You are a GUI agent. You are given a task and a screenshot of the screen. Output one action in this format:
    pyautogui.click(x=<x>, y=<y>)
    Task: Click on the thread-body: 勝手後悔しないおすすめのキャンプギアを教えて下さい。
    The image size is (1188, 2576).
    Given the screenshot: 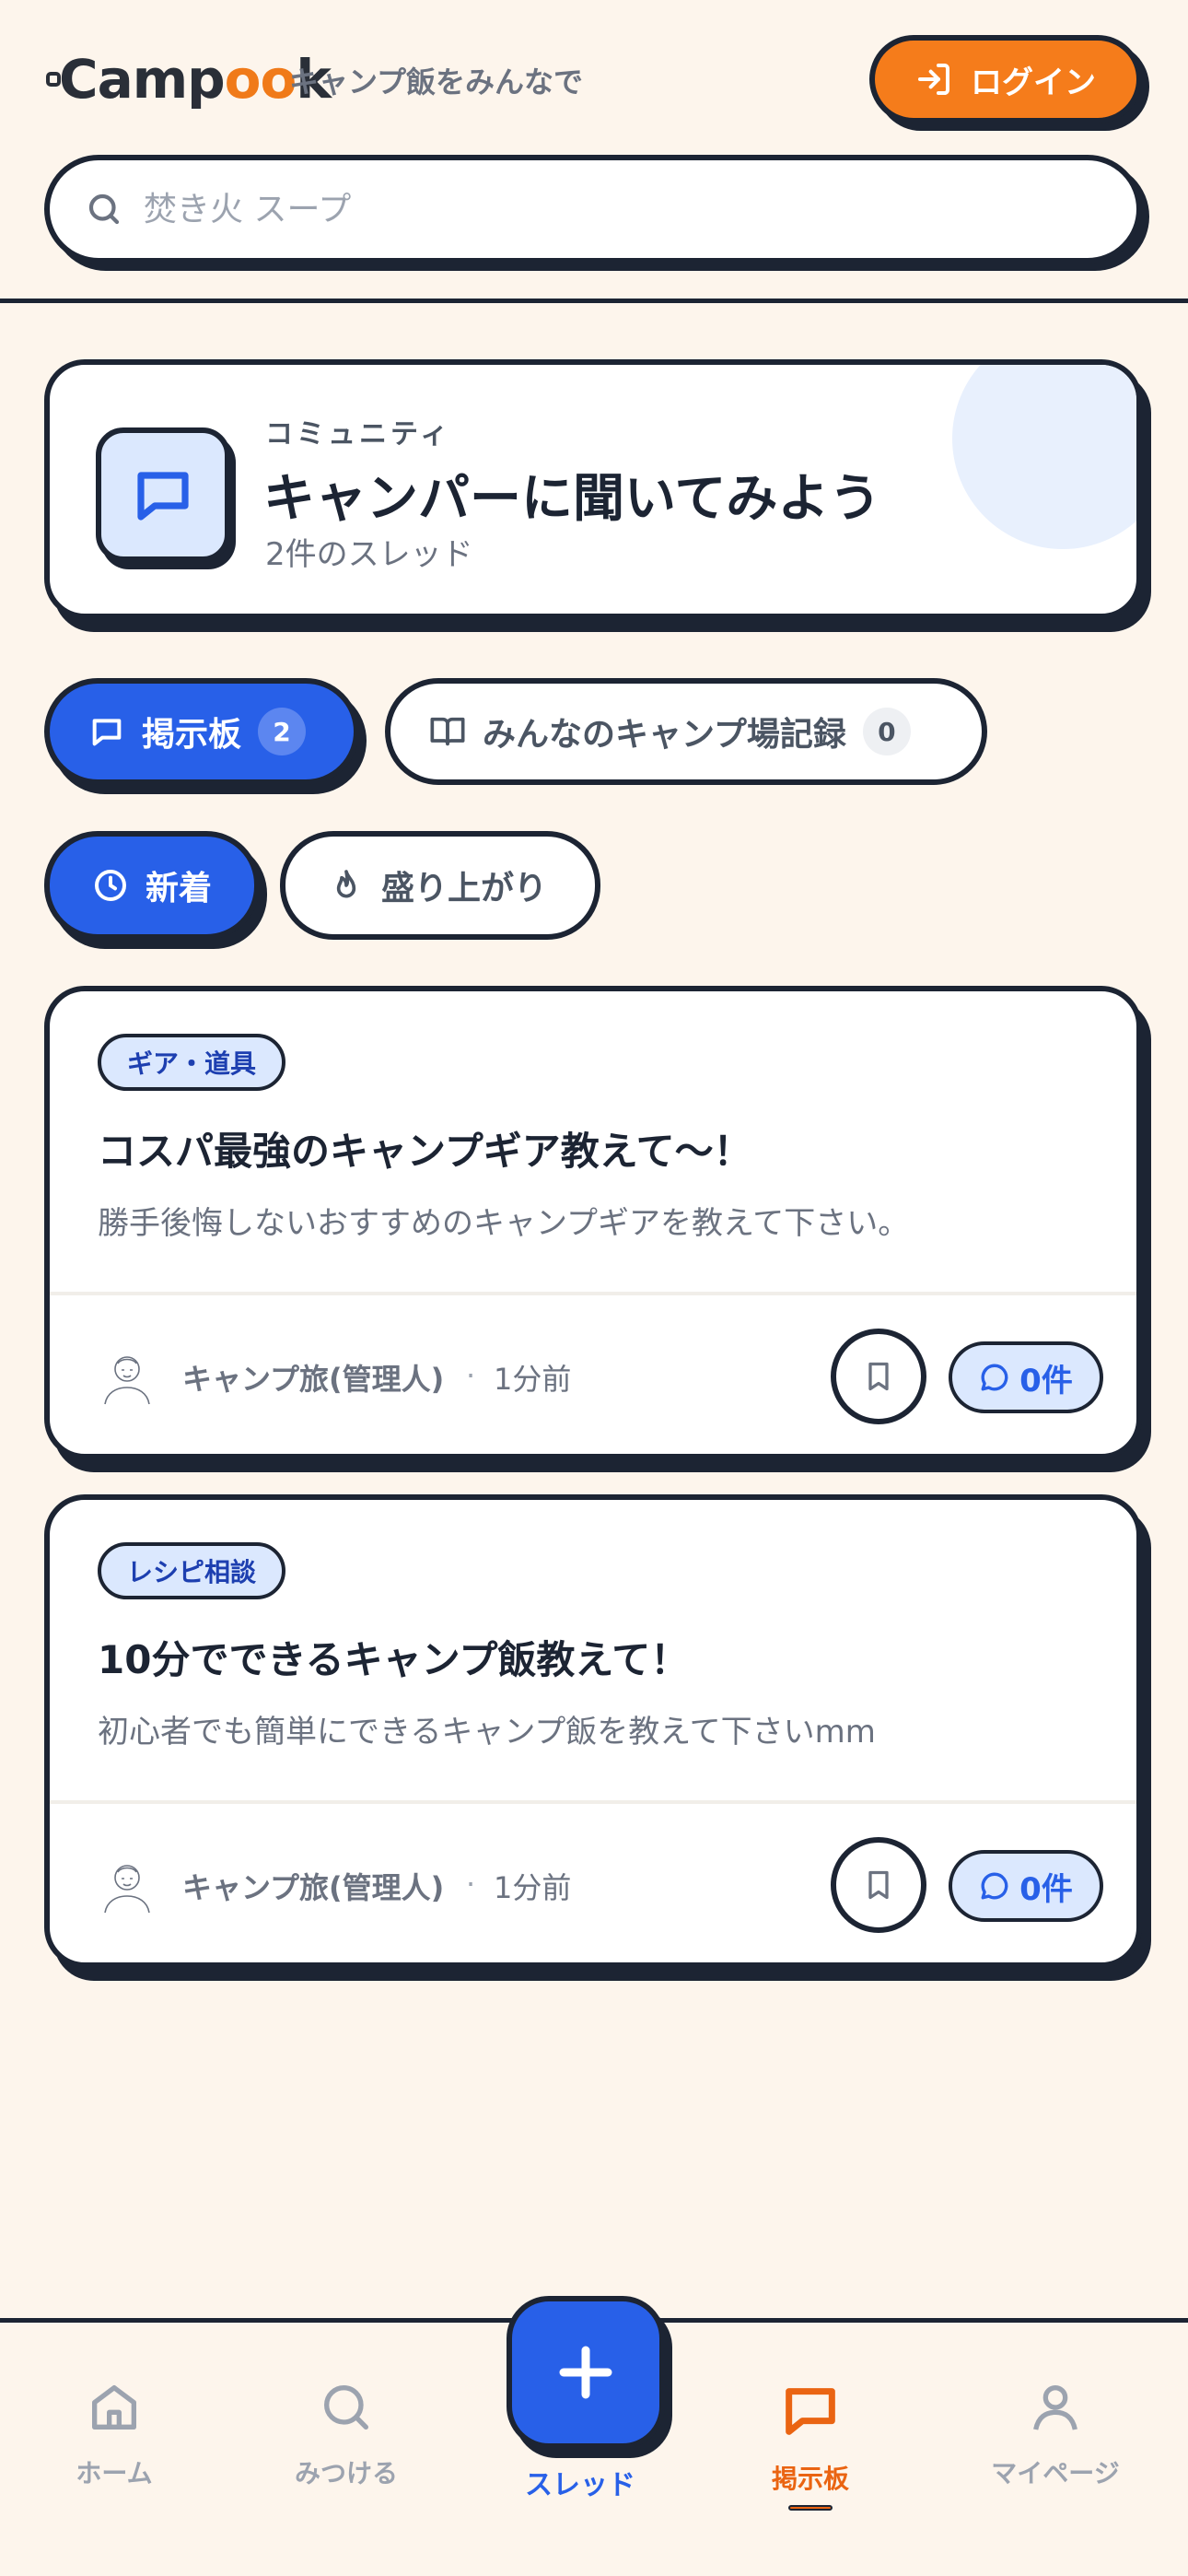 What is the action you would take?
    pyautogui.click(x=504, y=1223)
    